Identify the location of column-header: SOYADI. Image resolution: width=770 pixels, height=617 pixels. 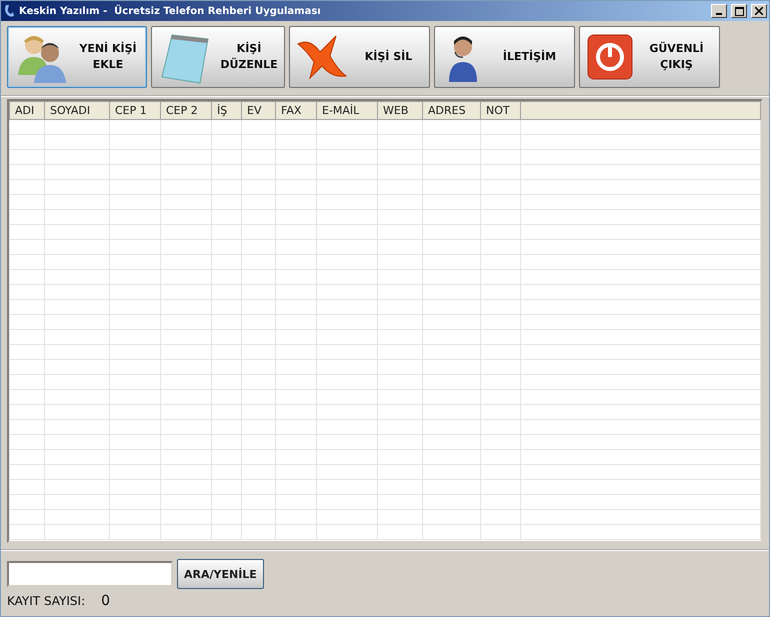
(77, 111).